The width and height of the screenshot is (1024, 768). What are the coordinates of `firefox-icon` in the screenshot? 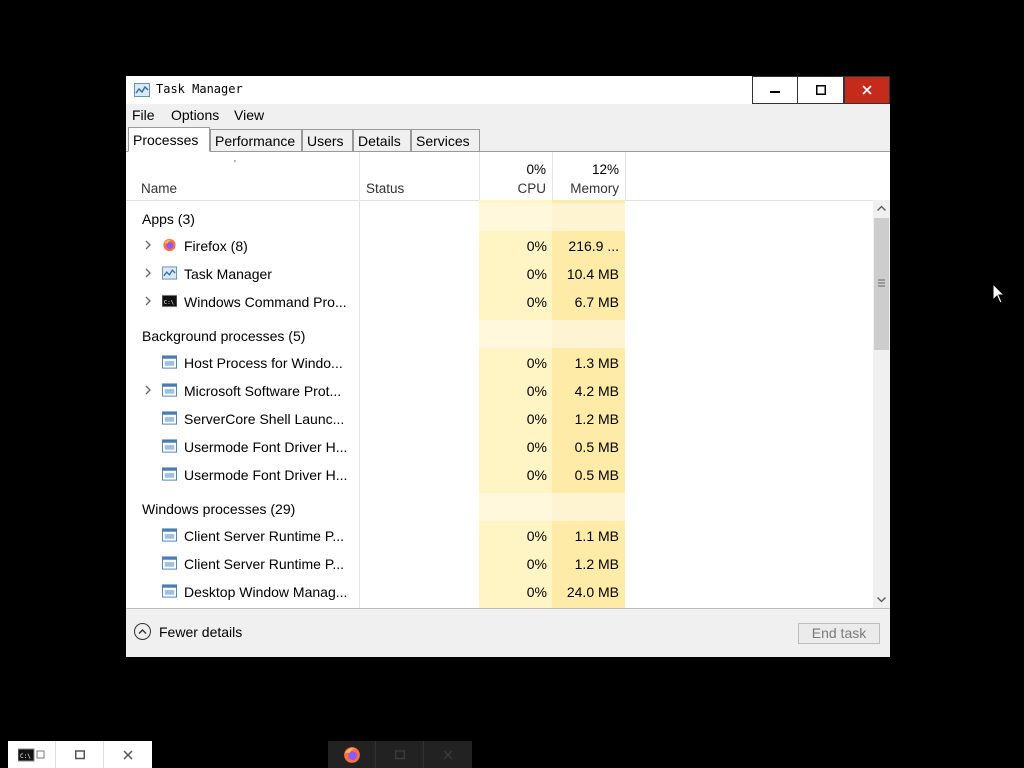 It's located at (169, 245).